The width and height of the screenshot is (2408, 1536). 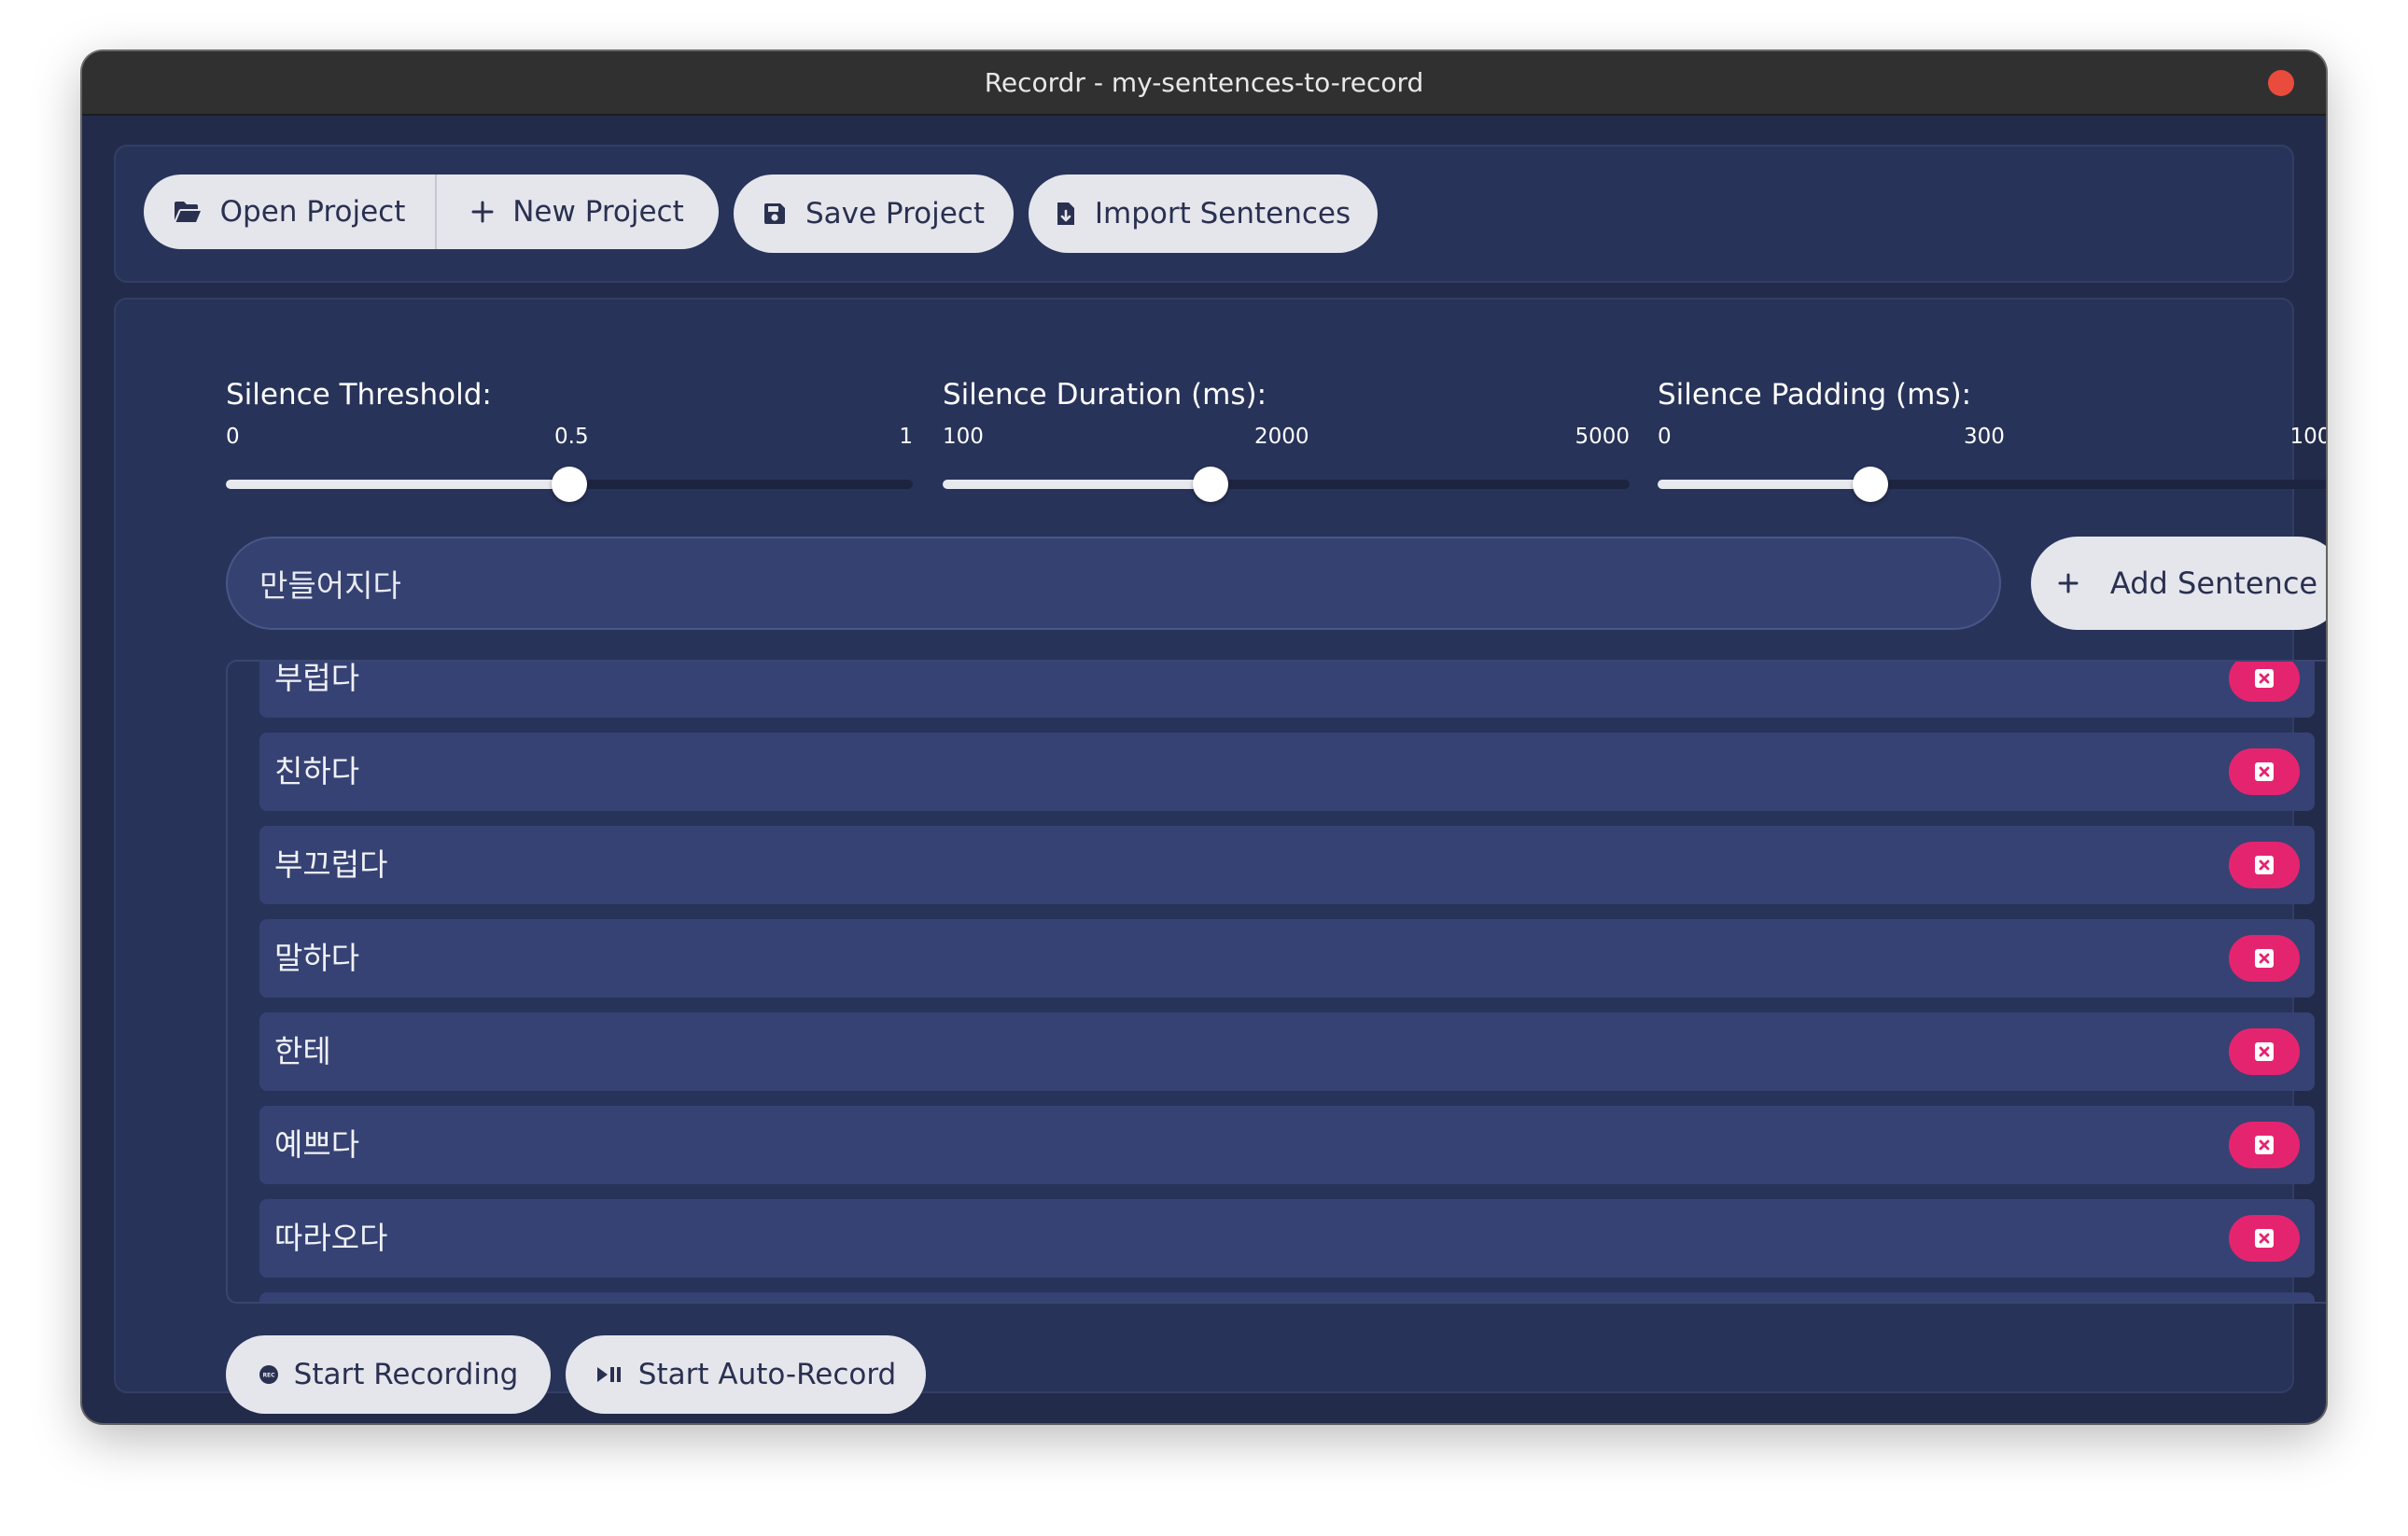 What do you see at coordinates (2213, 583) in the screenshot?
I see `add-sentence-label: Add Sentence` at bounding box center [2213, 583].